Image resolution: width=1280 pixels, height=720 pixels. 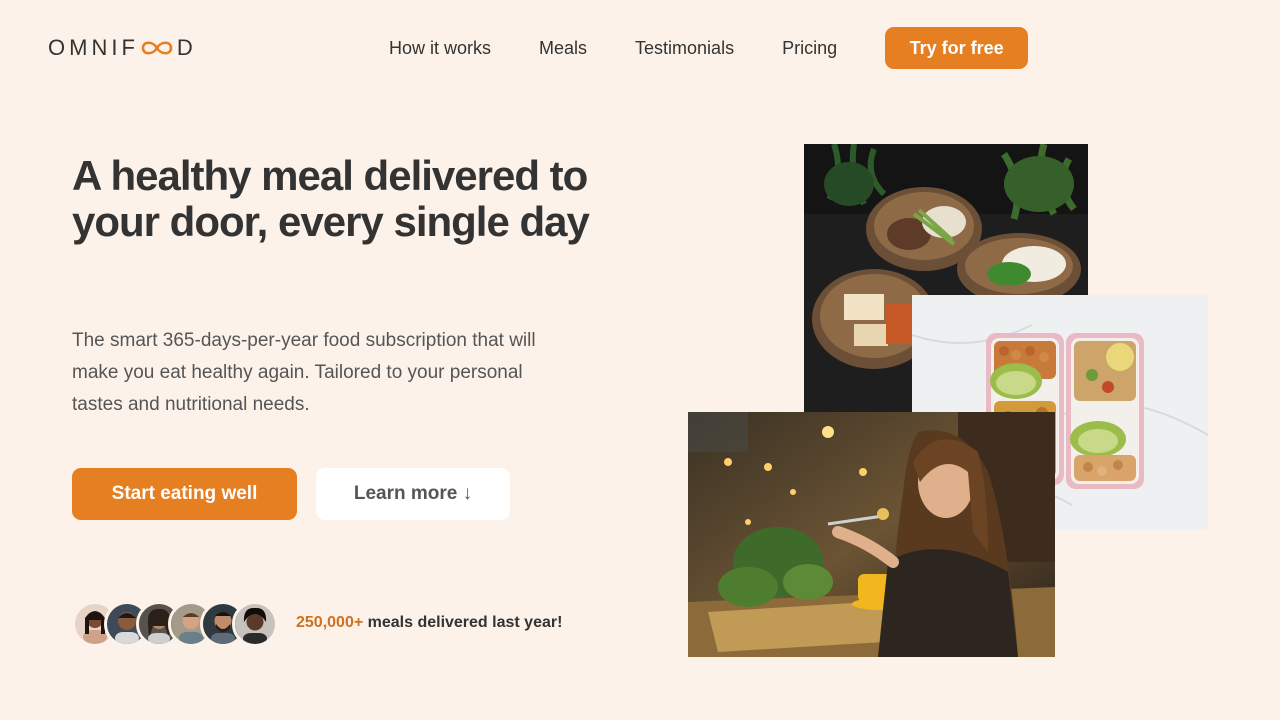 I want to click on omnifood-logo: OMNIF D, so click(x=122, y=48).